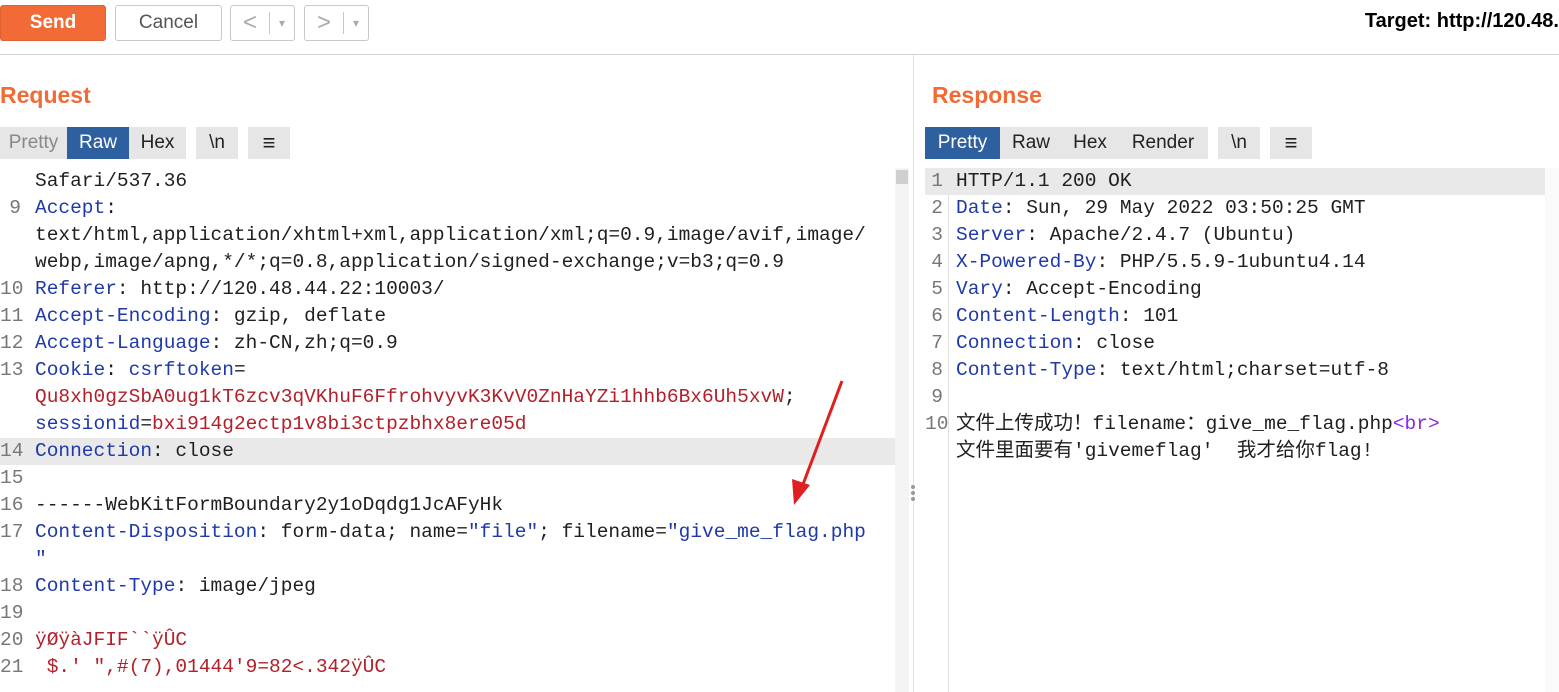 This screenshot has width=1559, height=692. What do you see at coordinates (1015, 343) in the screenshot?
I see `response-token: Connection` at bounding box center [1015, 343].